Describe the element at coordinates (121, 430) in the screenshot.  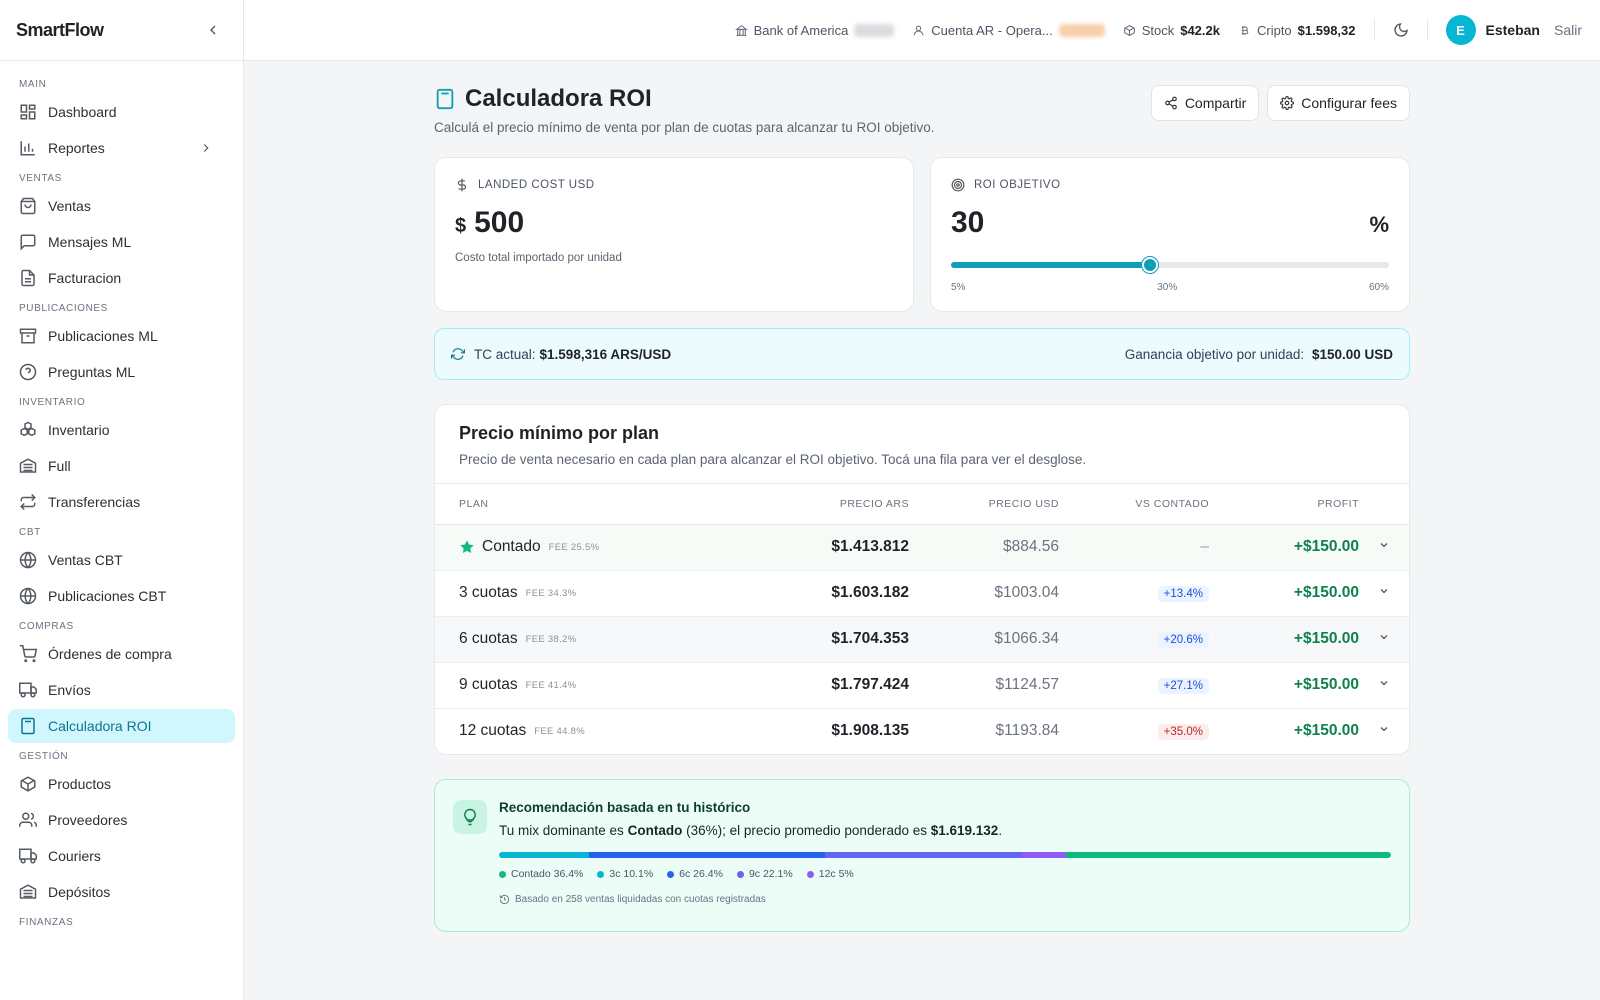
I see `sidebar-item-inventario: Inventario` at that location.